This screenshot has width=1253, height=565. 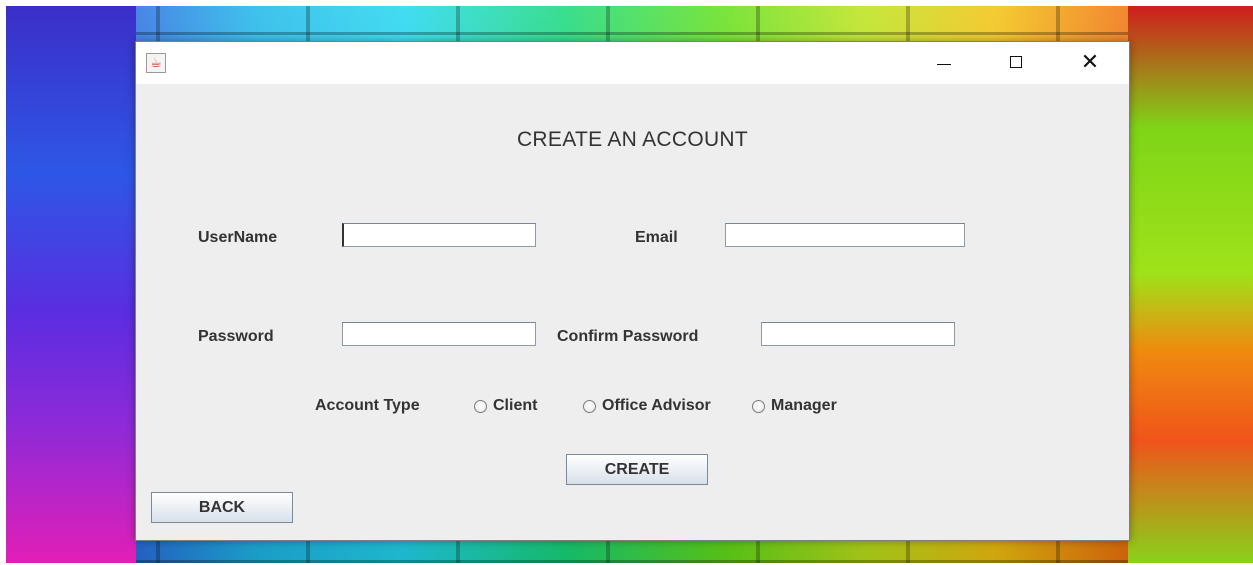 I want to click on confirm-password-field, so click(x=858, y=334).